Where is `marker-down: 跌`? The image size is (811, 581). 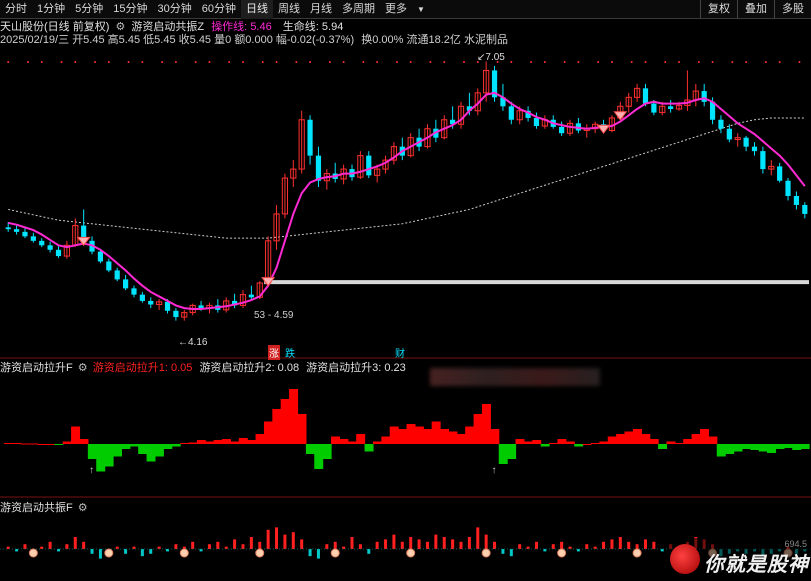 marker-down: 跌 is located at coordinates (290, 352).